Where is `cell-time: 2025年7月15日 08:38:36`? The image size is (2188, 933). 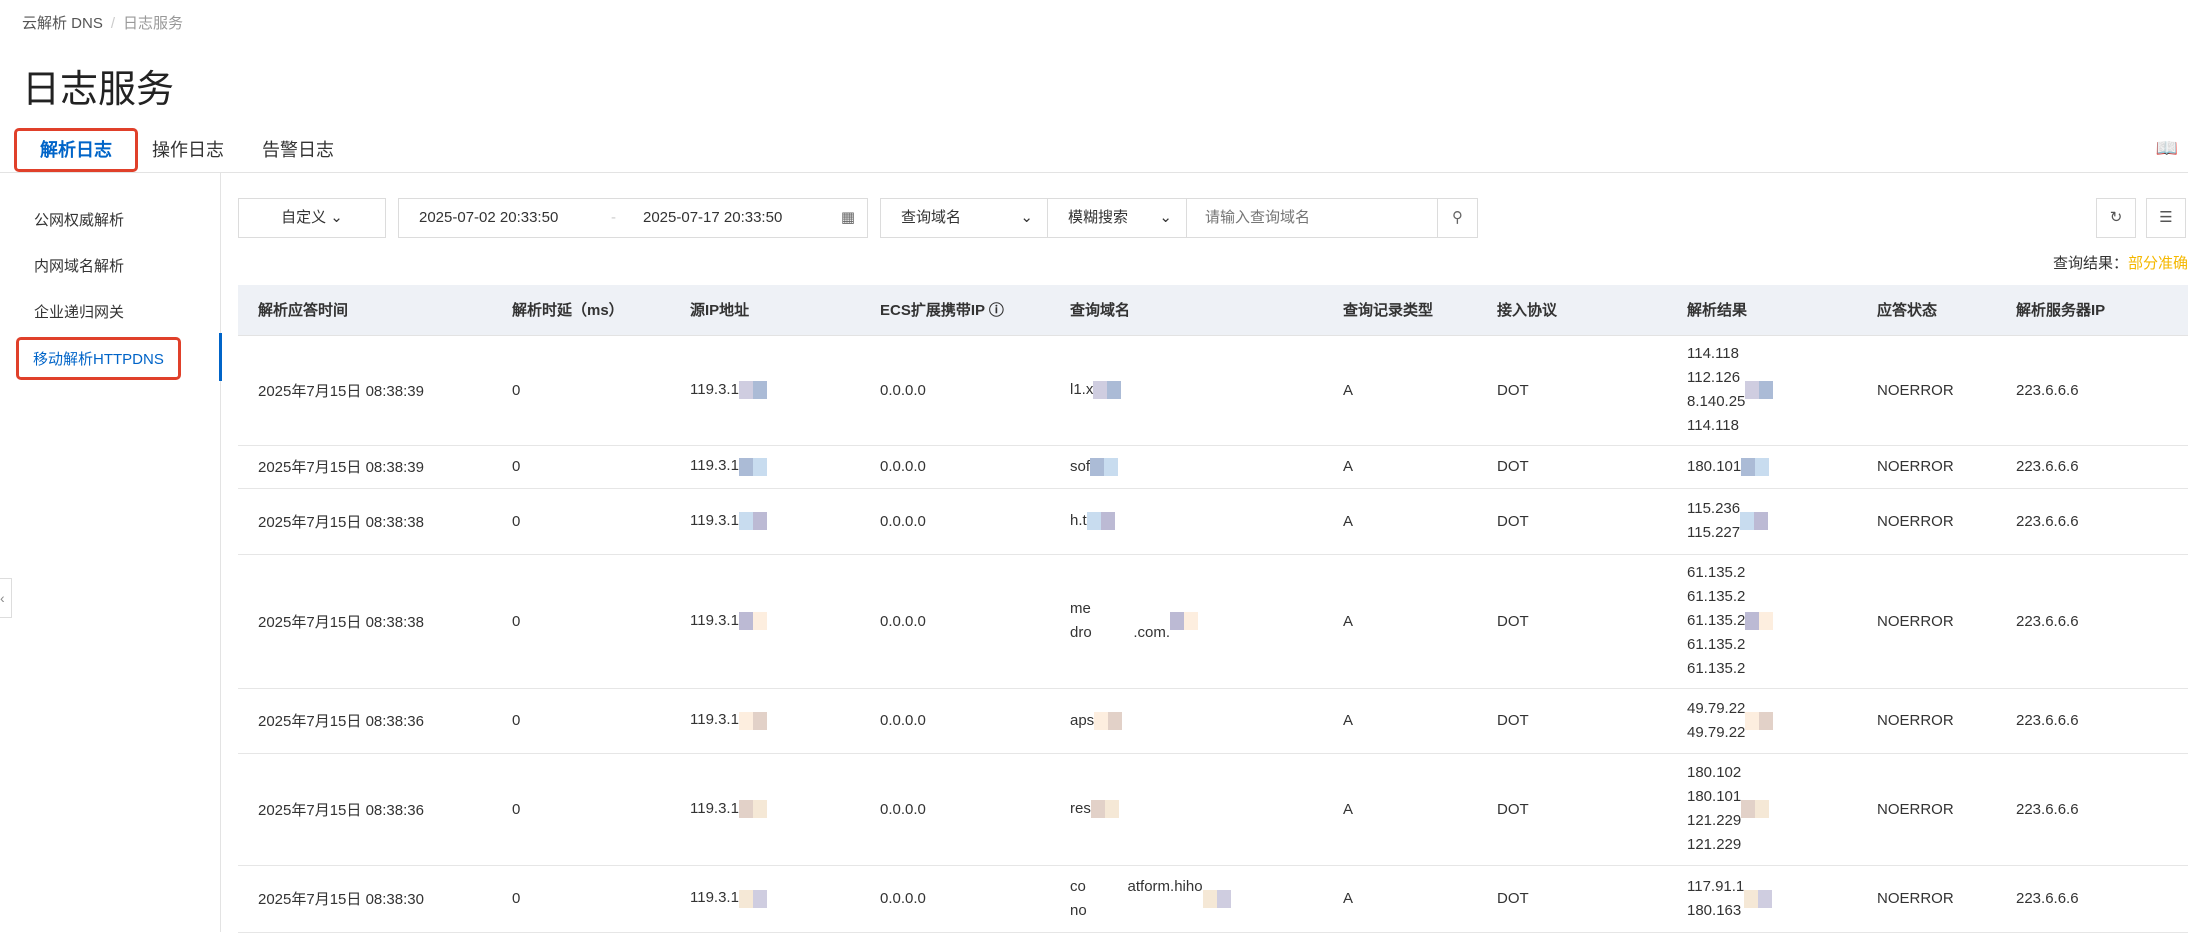
cell-time: 2025年7月15日 08:38:36 is located at coordinates (365, 721).